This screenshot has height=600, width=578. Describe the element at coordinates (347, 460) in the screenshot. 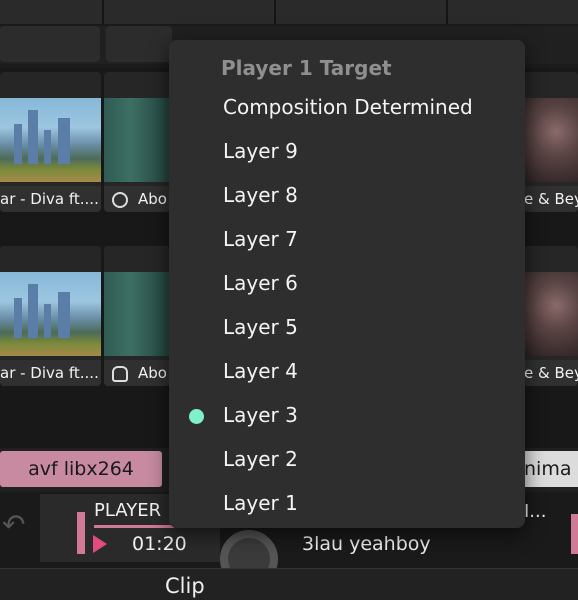

I see `menu-item: Layer 2` at that location.